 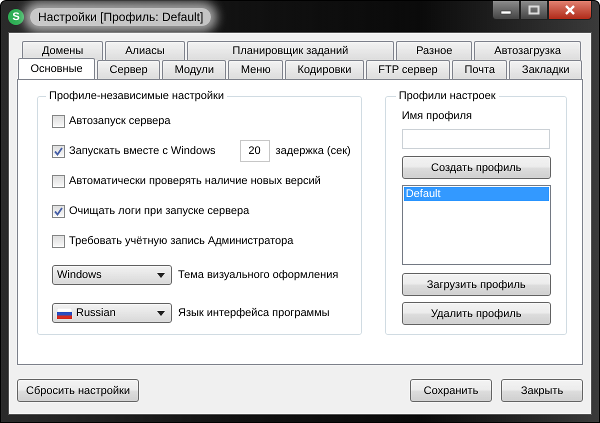 What do you see at coordinates (476, 167) in the screenshot?
I see `create-profile-button: Создать профиль` at bounding box center [476, 167].